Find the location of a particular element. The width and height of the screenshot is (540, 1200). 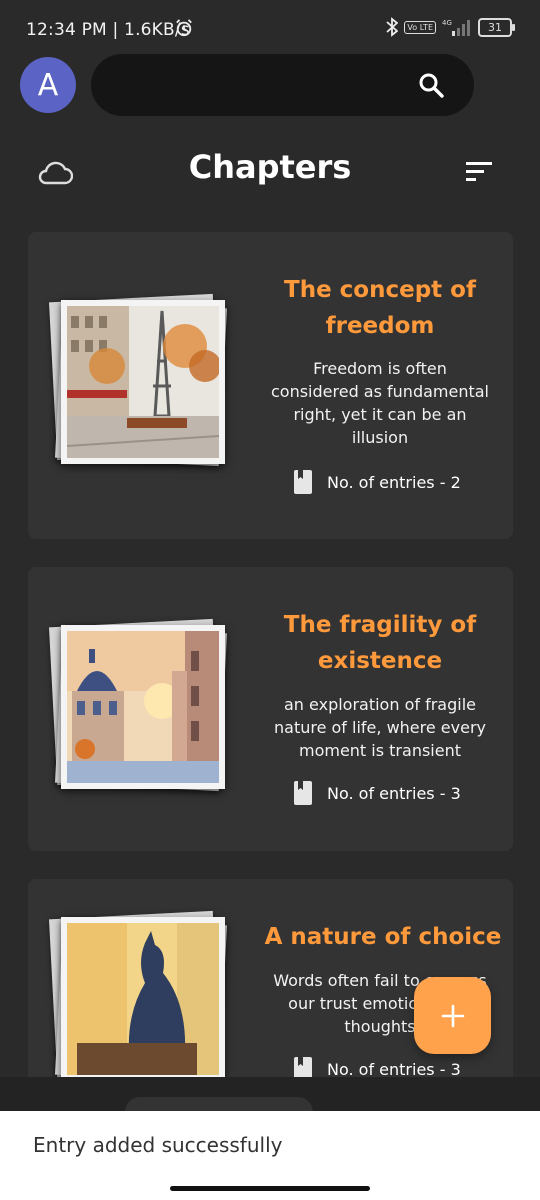

entries-count: No. of entries - 2 is located at coordinates (377, 482).